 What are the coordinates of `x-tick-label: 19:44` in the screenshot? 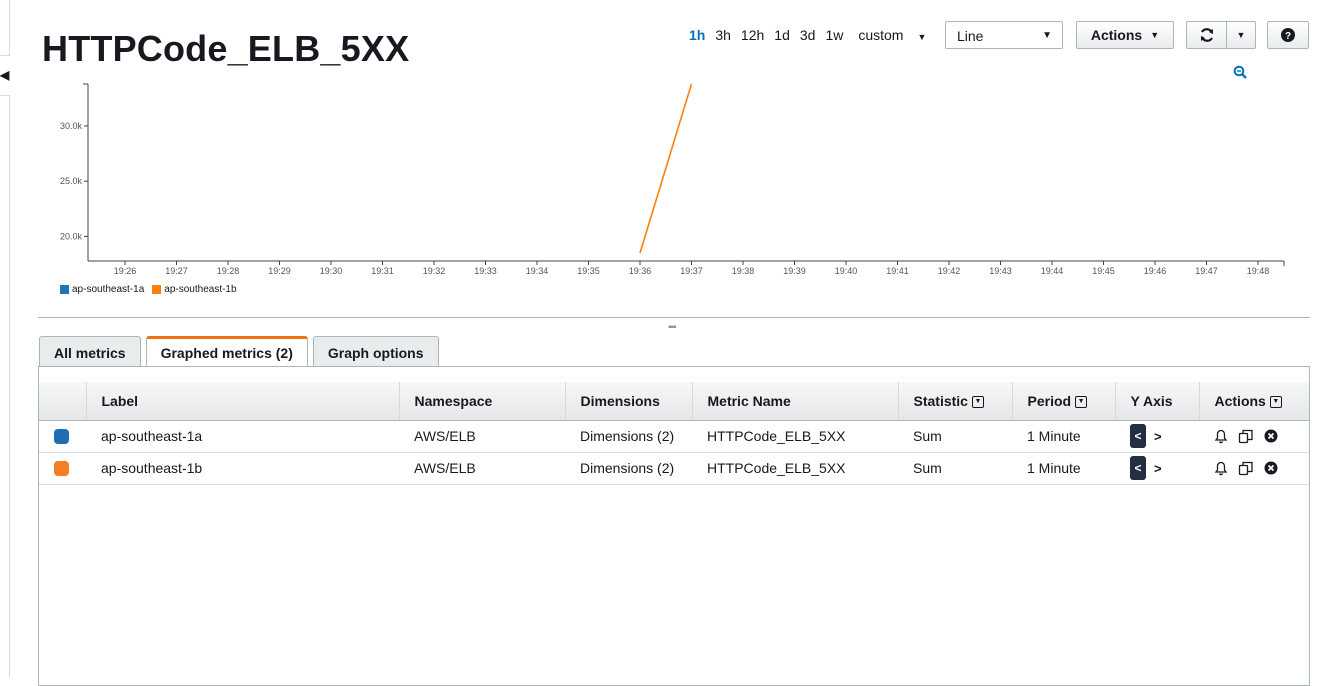 It's located at (1052, 271).